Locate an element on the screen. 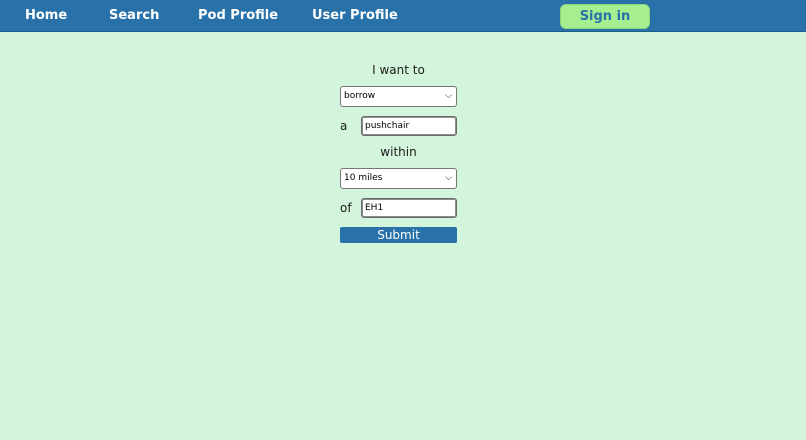  distance-select: 10 miles ⌵ is located at coordinates (398, 178).